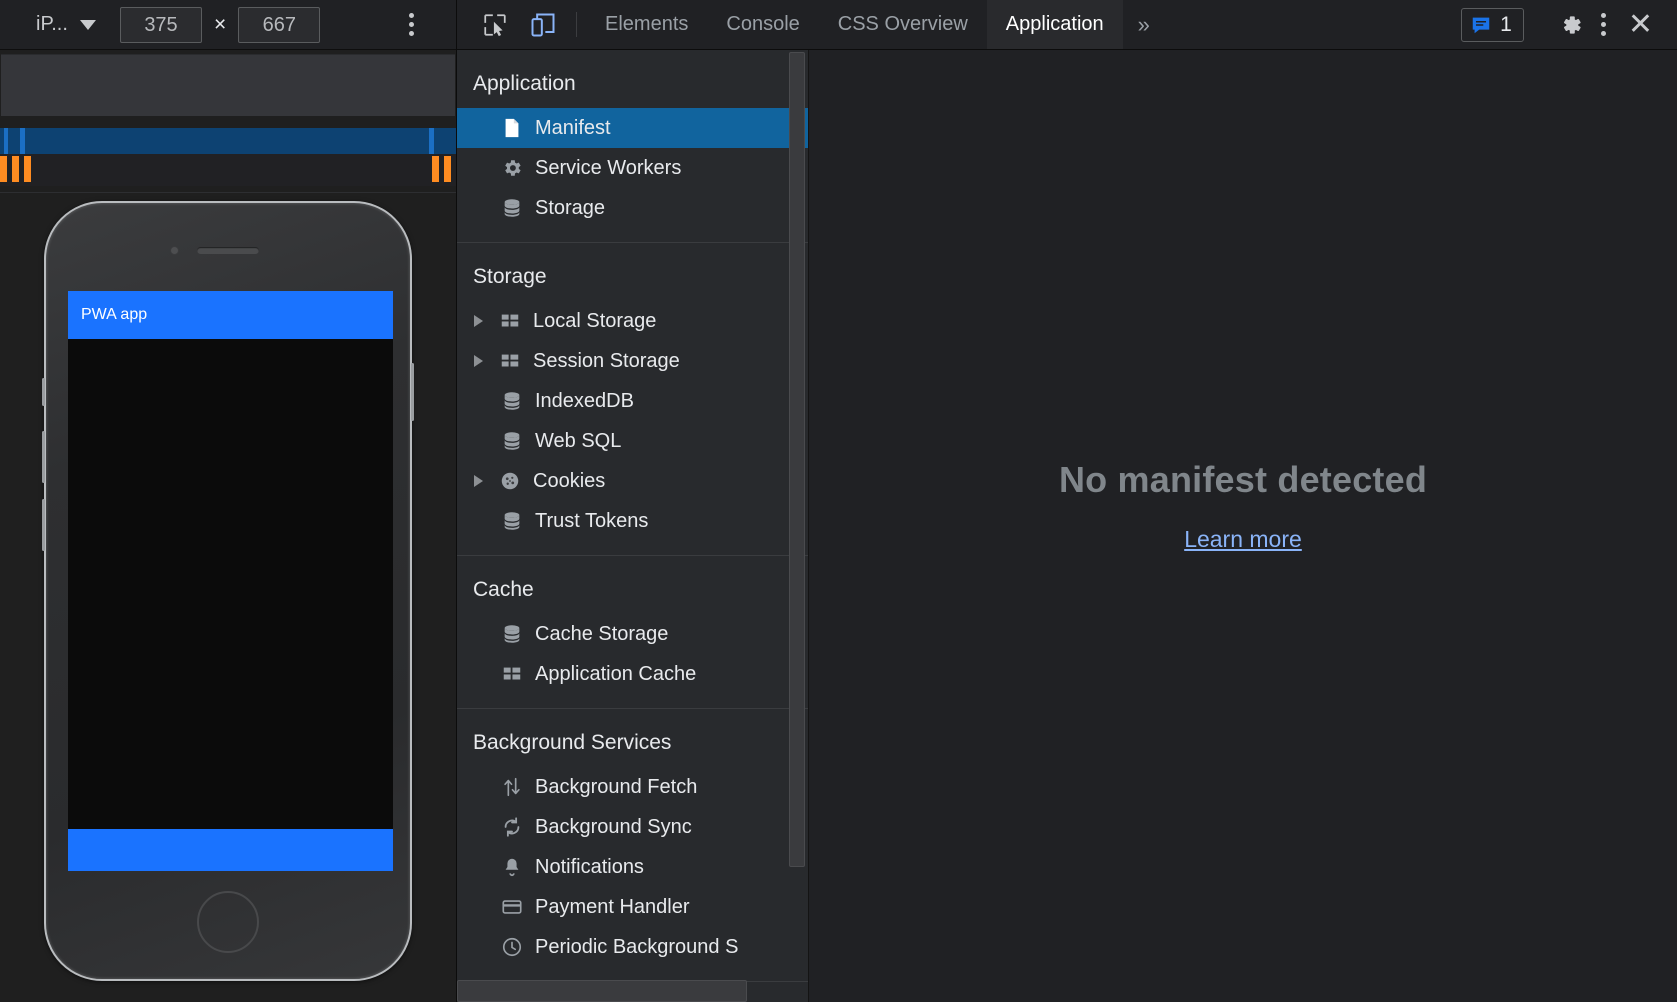  I want to click on emulated-page-screen: PWA app, so click(230, 581).